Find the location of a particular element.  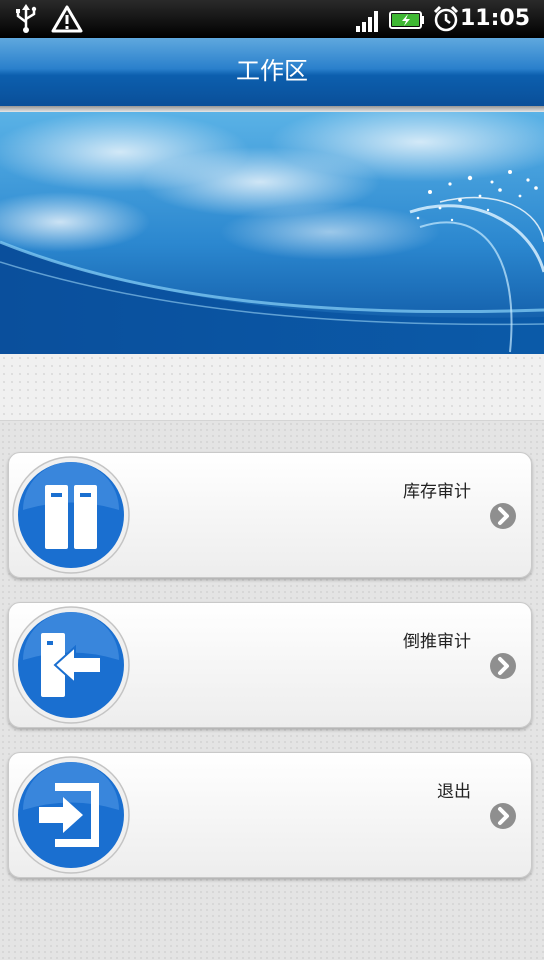

inventory-audit-icon is located at coordinates (71, 515).